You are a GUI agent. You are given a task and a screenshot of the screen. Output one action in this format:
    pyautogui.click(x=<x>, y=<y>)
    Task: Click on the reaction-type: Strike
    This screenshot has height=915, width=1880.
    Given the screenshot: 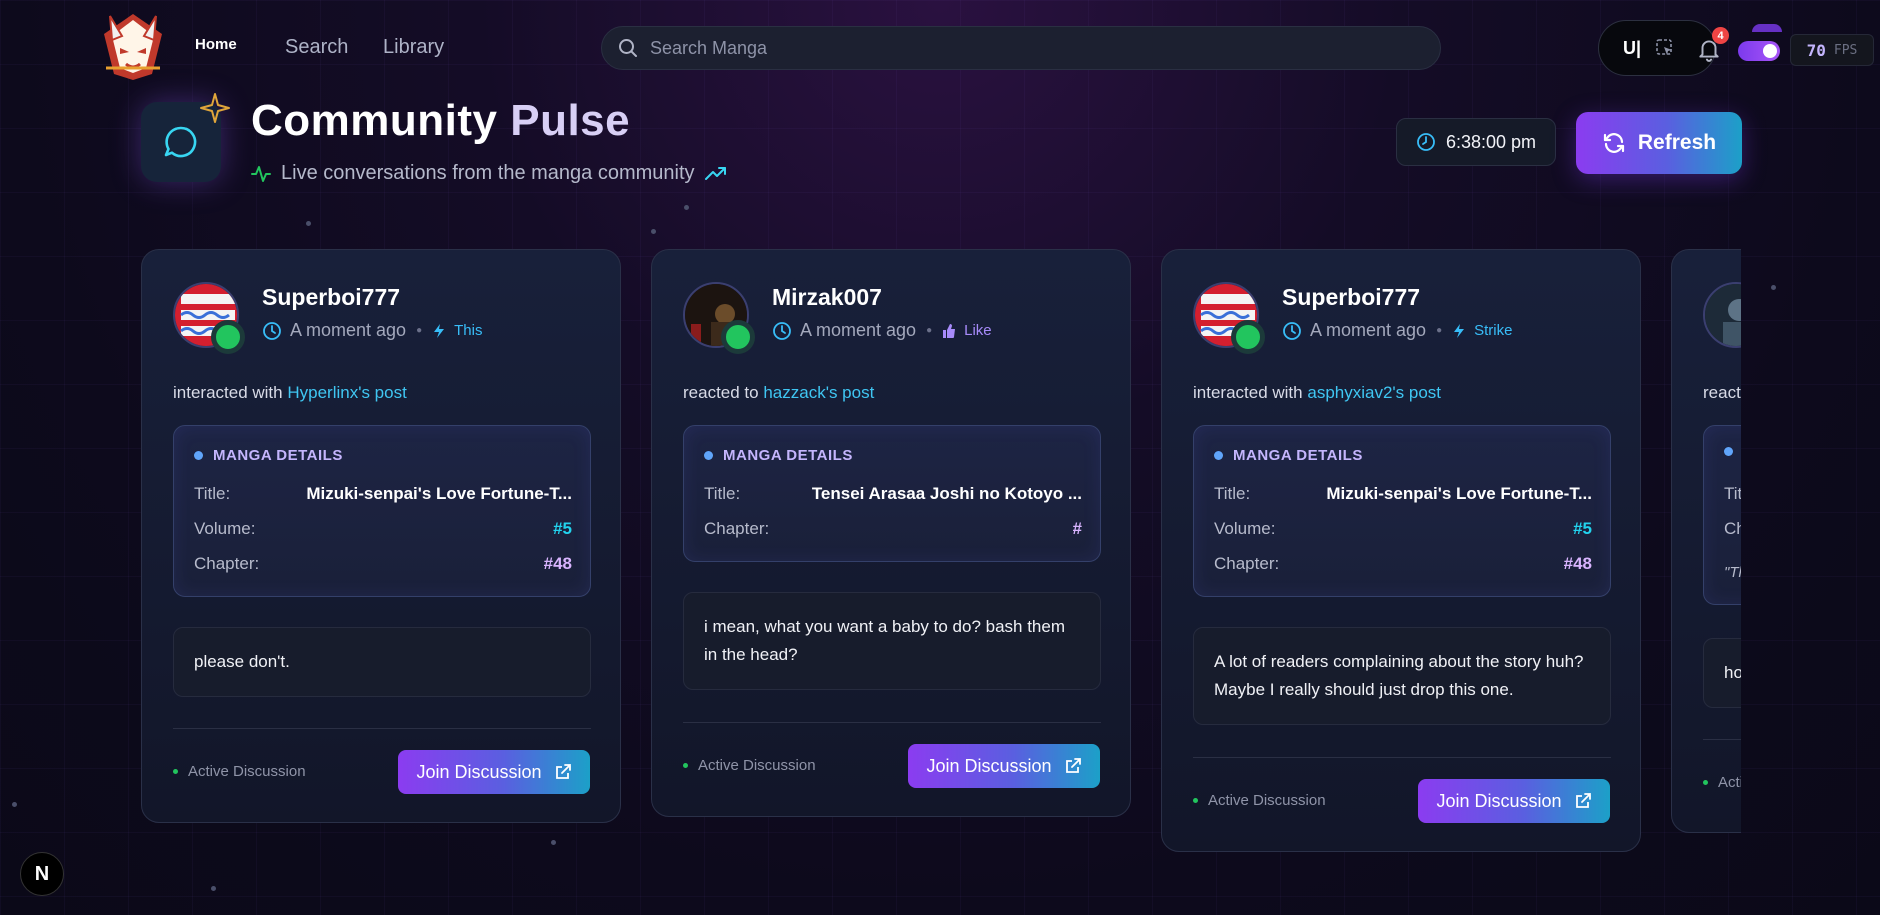 What is the action you would take?
    pyautogui.click(x=1493, y=330)
    